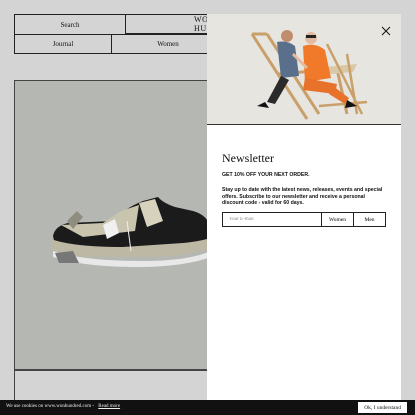  I want to click on journal-label: Journal, so click(63, 44).